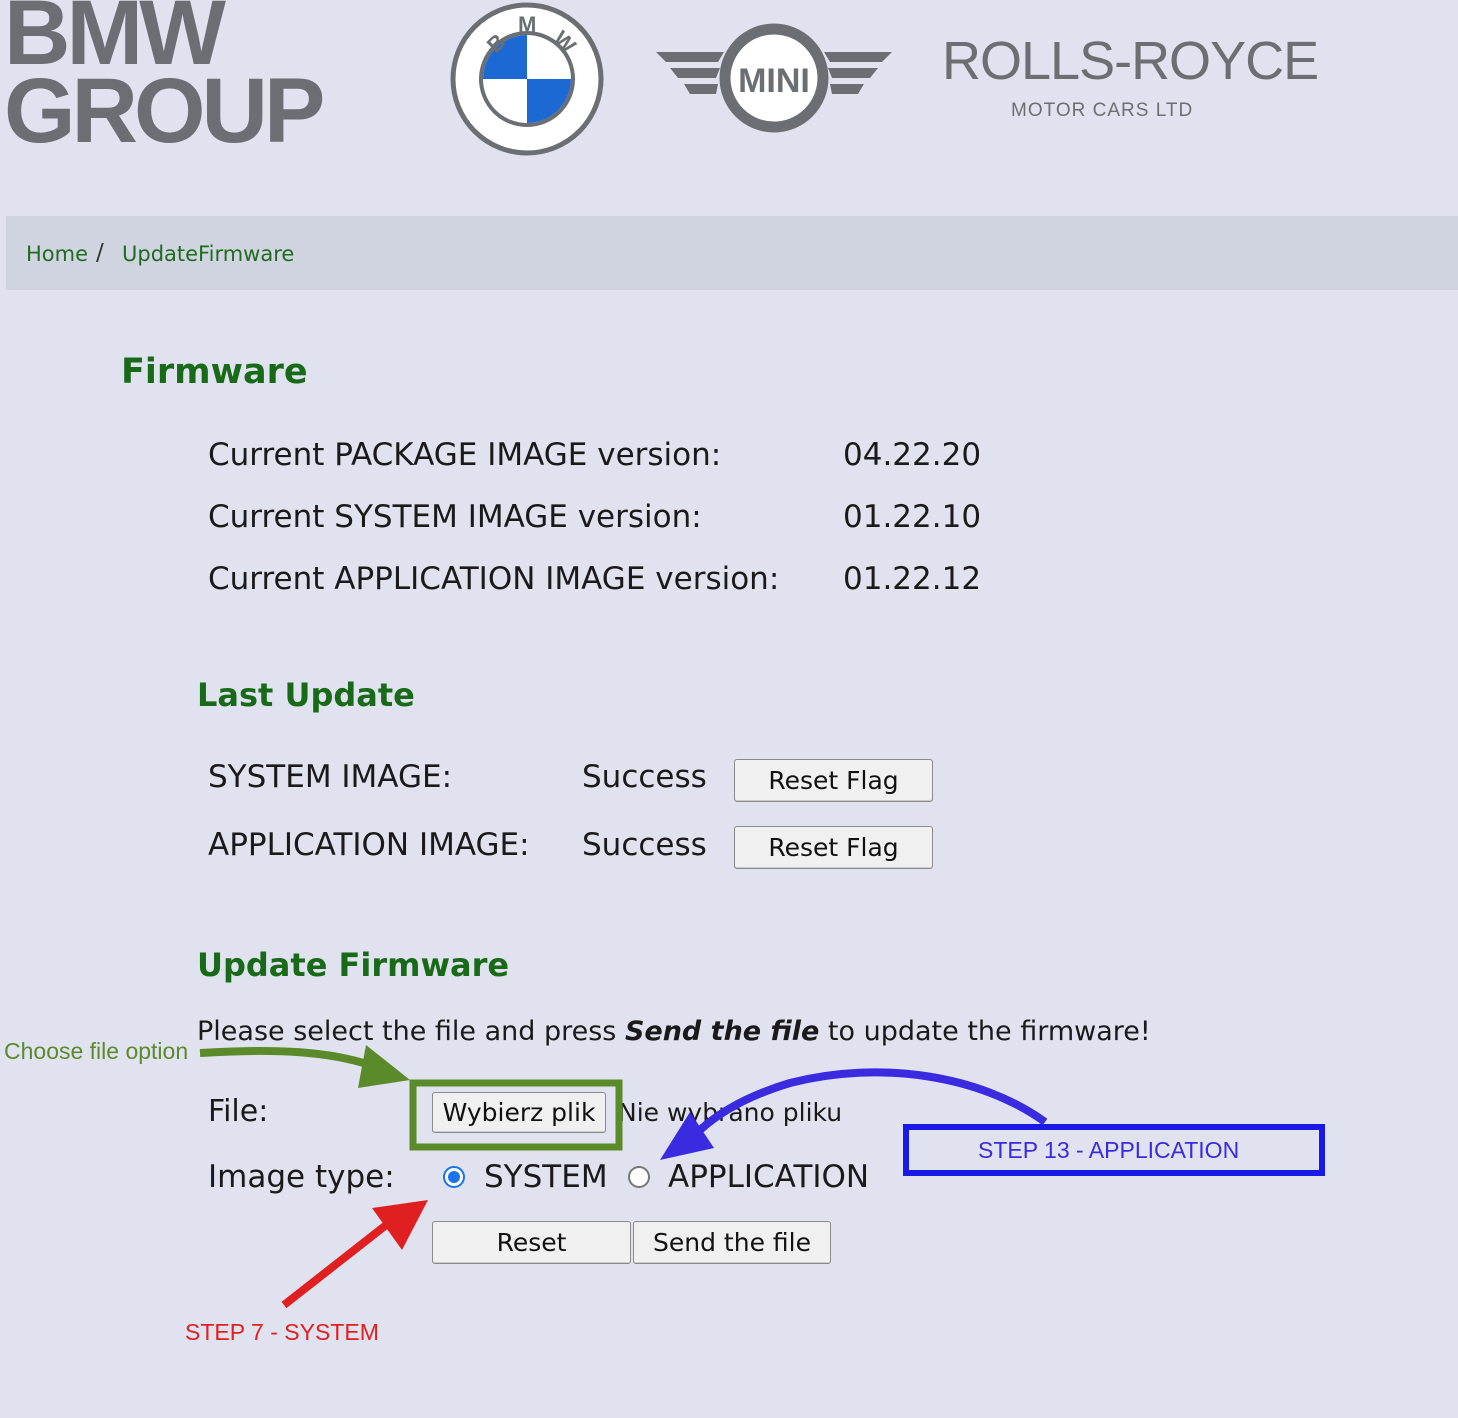 The height and width of the screenshot is (1418, 1458). I want to click on step7-arrow-line, so click(337, 1263).